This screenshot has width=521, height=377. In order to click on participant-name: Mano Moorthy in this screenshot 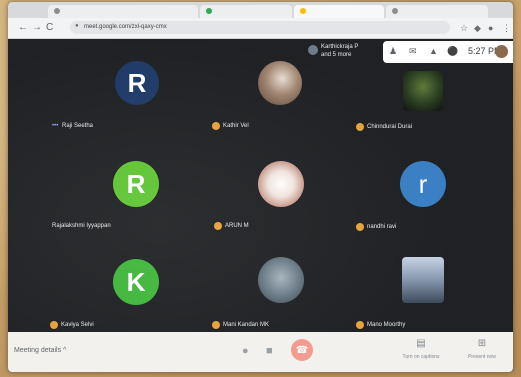, I will do `click(386, 325)`.